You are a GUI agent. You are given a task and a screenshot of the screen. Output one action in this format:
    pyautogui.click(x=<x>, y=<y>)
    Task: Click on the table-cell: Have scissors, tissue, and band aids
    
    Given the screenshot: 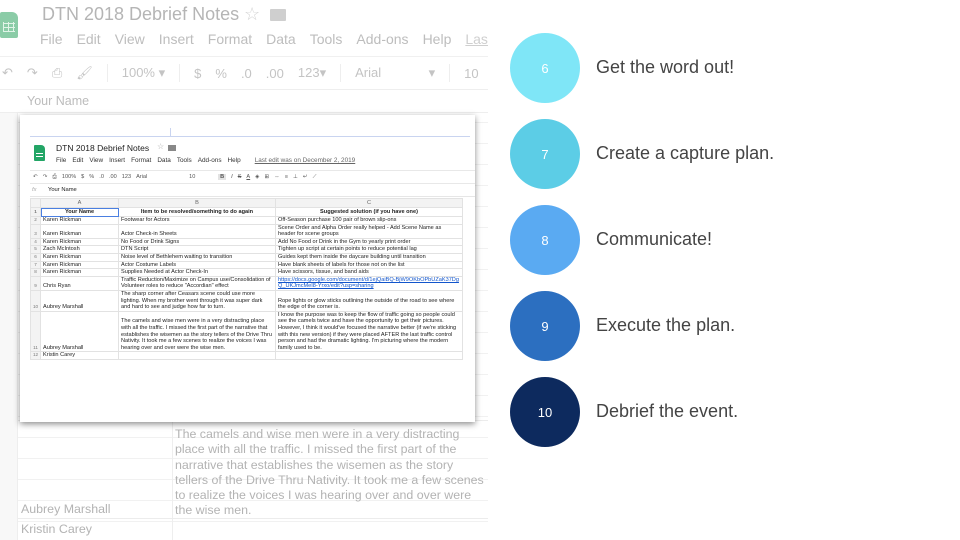 What is the action you would take?
    pyautogui.click(x=369, y=272)
    